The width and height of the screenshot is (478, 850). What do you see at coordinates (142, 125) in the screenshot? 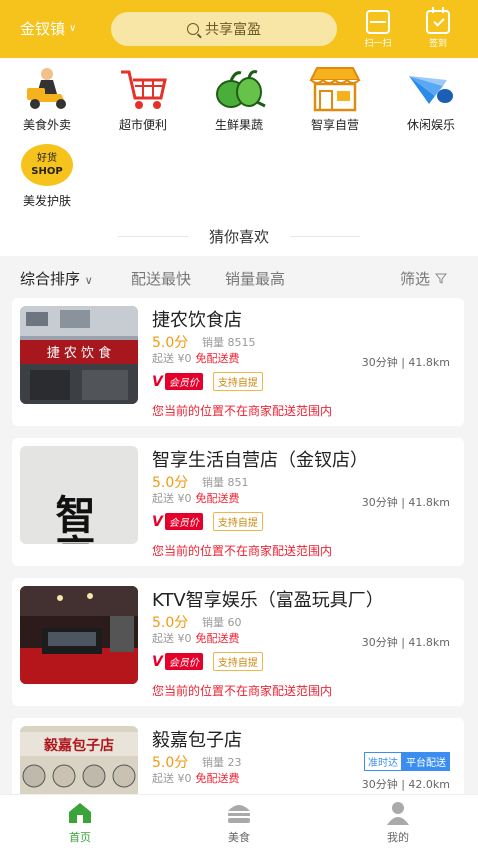
I see `category-label: 超市便利` at bounding box center [142, 125].